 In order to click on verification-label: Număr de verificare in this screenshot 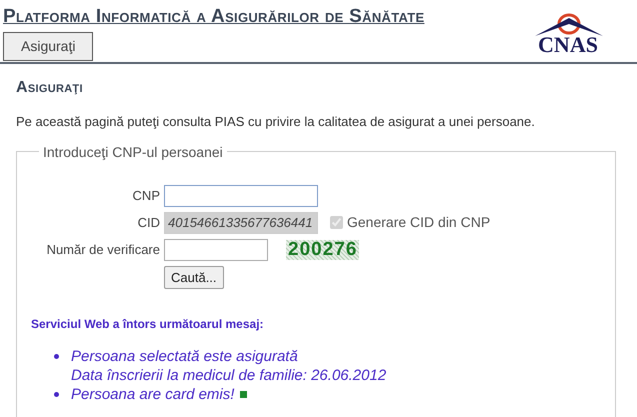, I will do `click(103, 249)`.